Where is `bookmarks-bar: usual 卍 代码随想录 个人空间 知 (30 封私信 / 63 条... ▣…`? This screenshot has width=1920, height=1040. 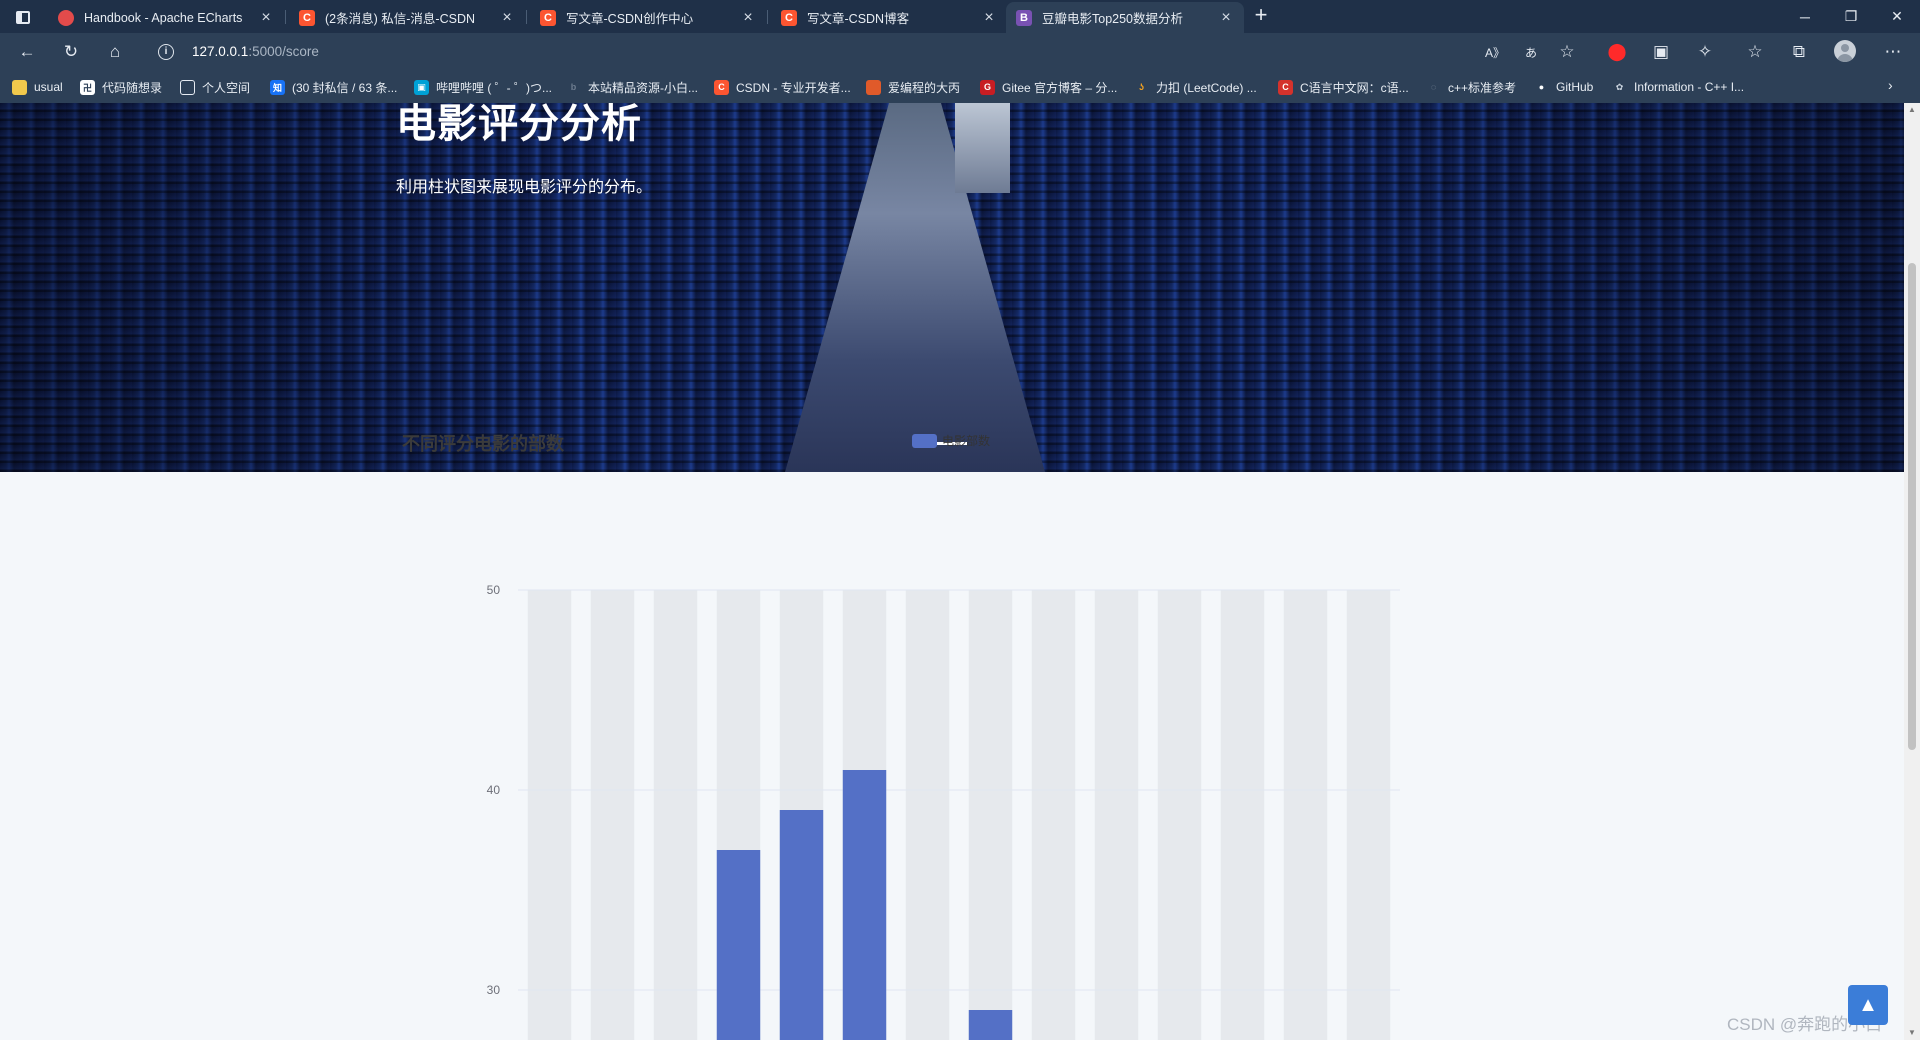 bookmarks-bar: usual 卍 代码随想录 个人空间 知 (30 封私信 / 63 条... ▣… is located at coordinates (960, 86).